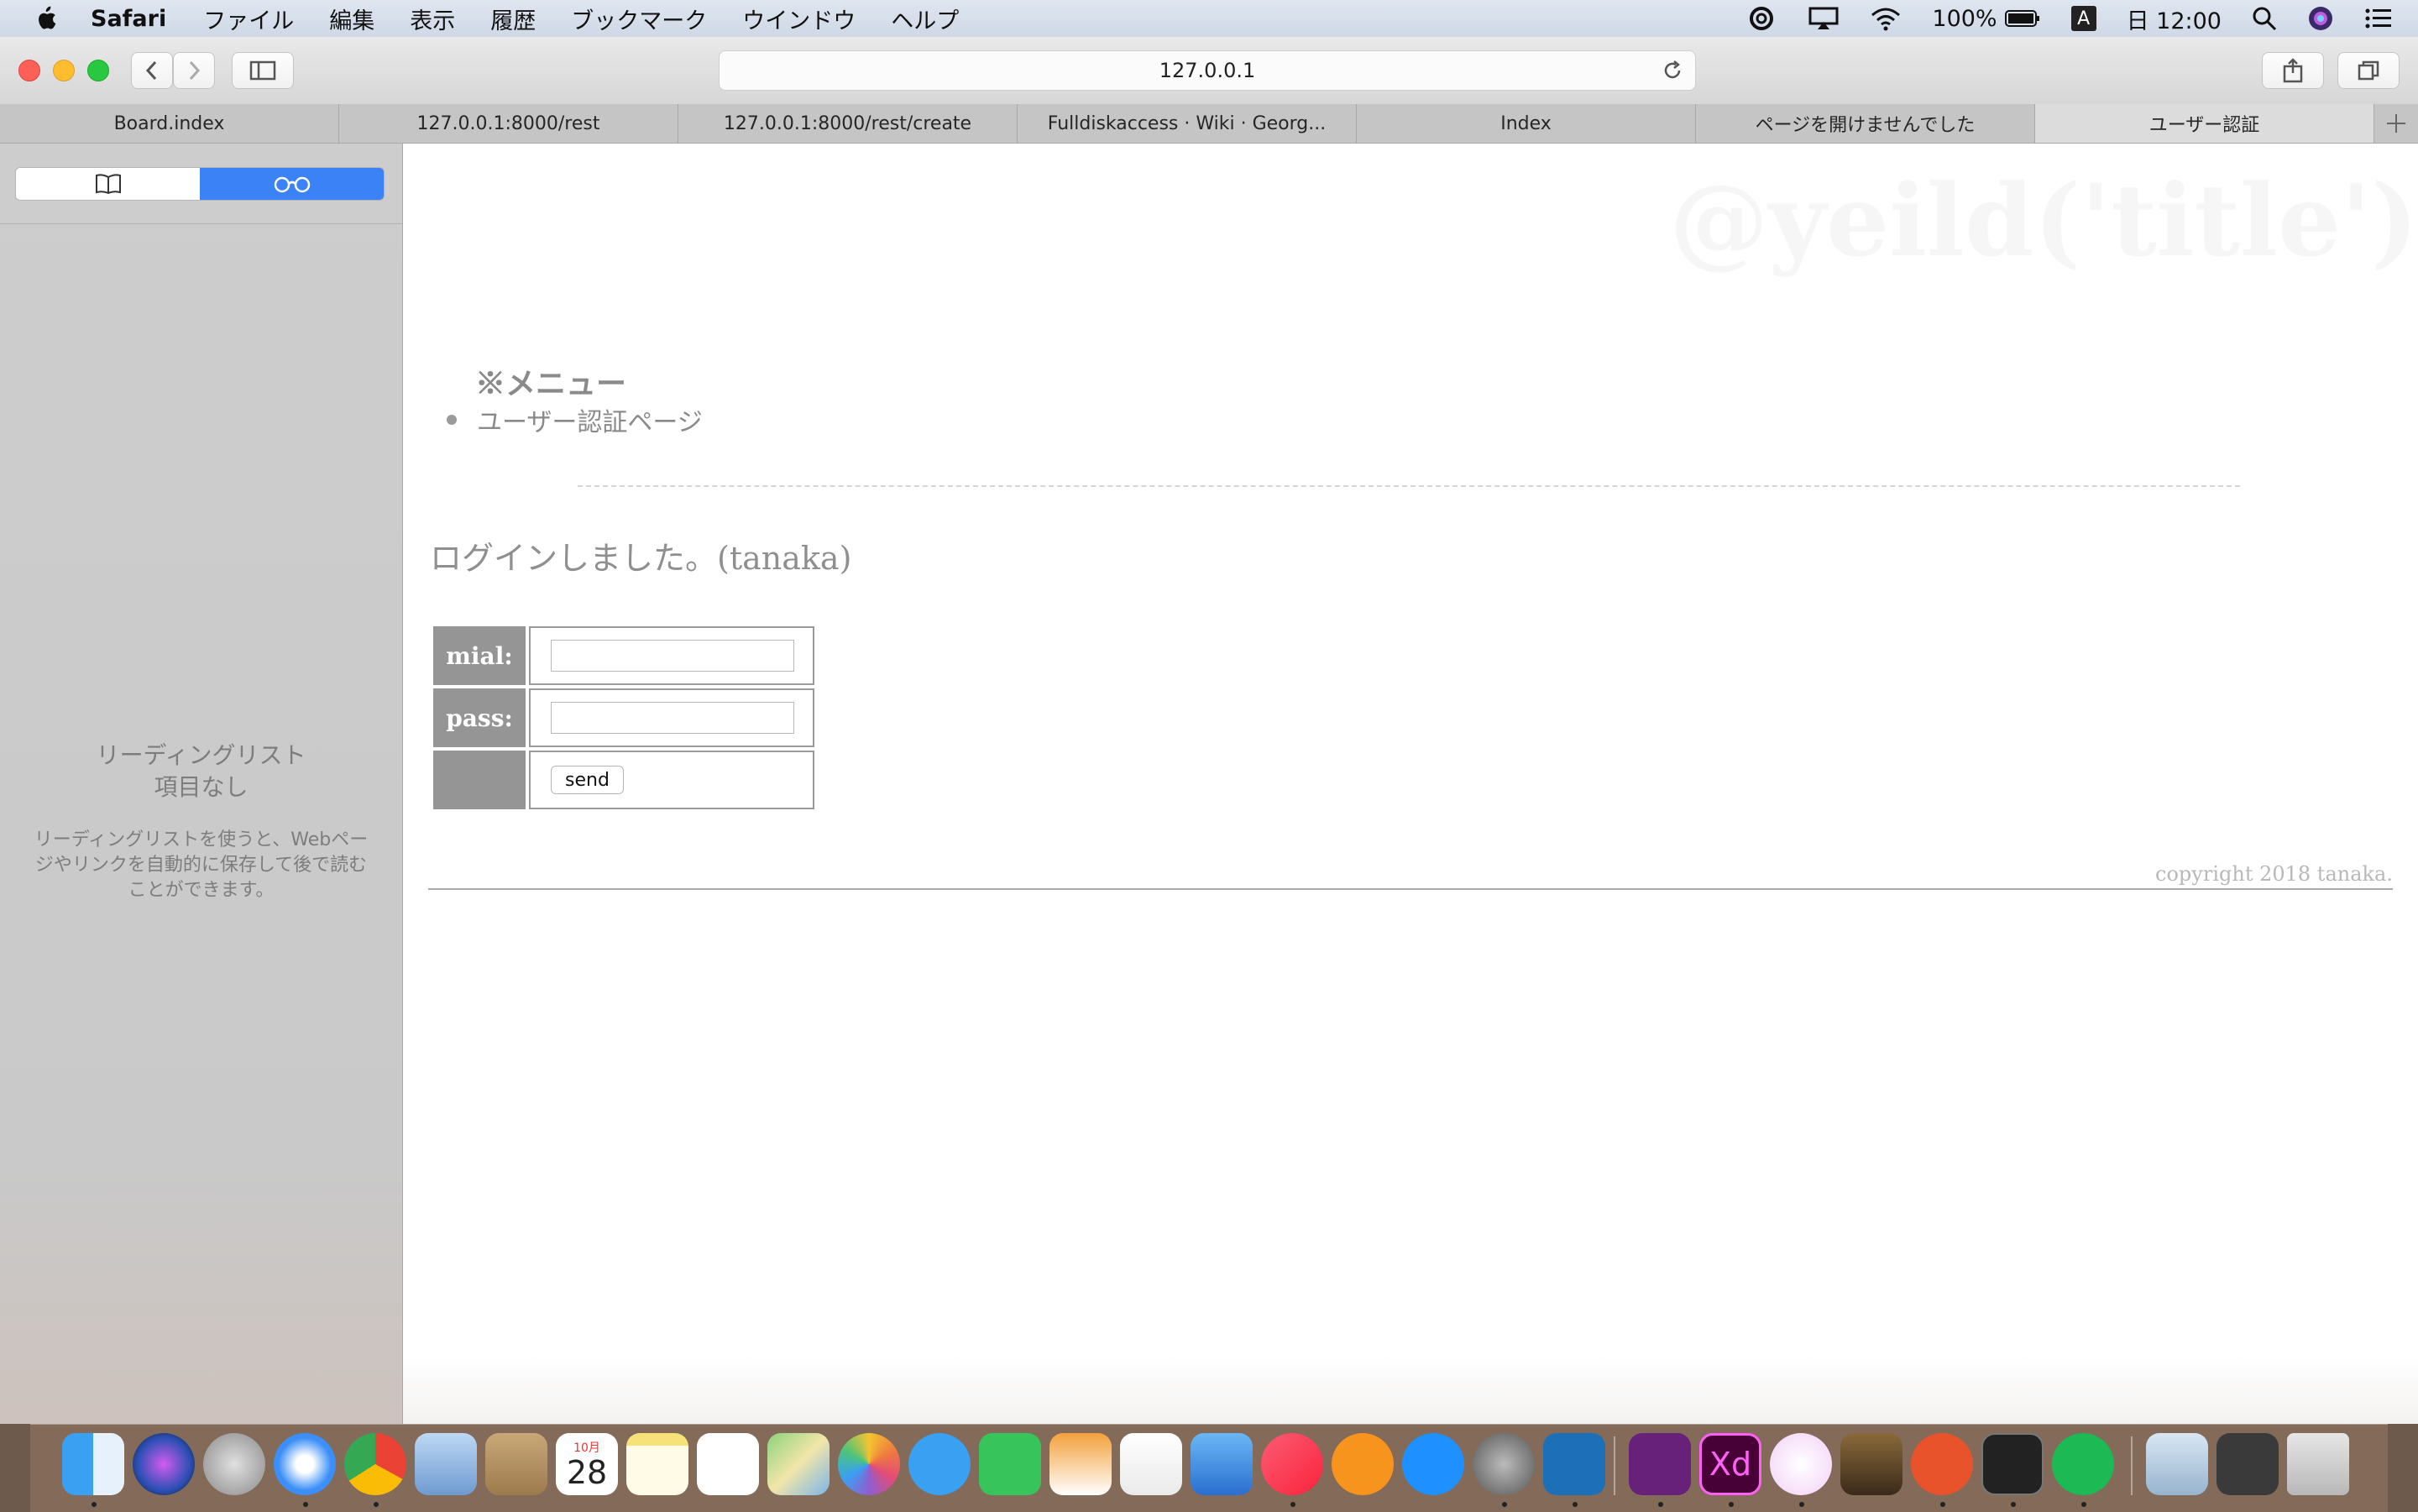 The width and height of the screenshot is (2418, 1512). What do you see at coordinates (587, 780) in the screenshot?
I see `send-button: send` at bounding box center [587, 780].